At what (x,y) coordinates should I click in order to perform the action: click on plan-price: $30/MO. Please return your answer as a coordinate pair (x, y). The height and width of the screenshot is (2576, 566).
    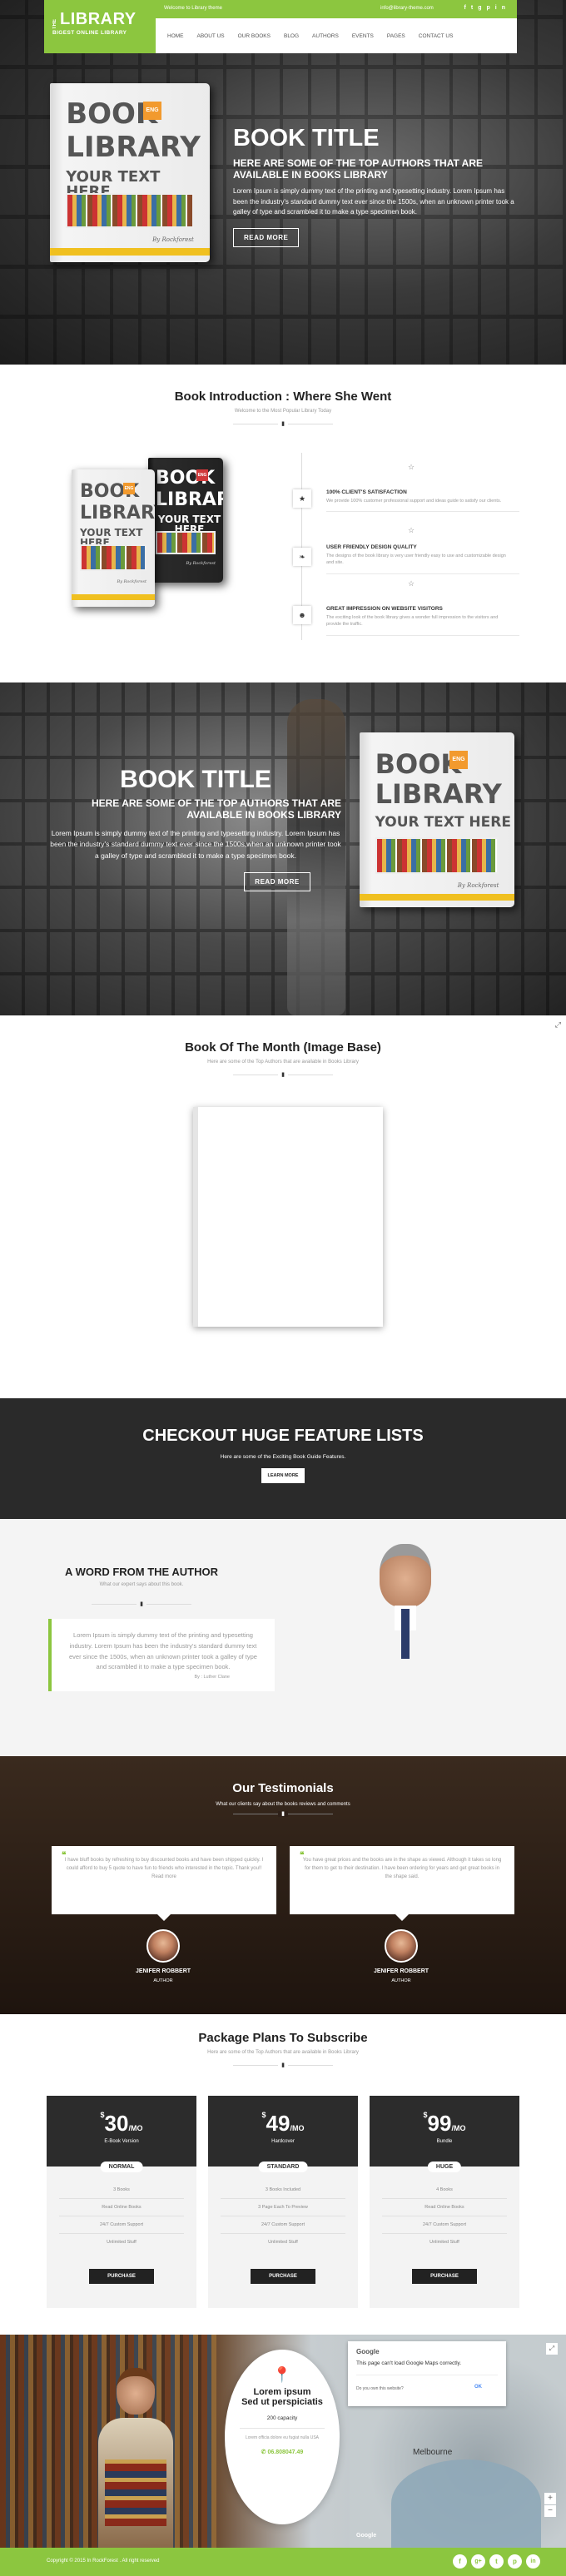
    Looking at the image, I should click on (121, 2116).